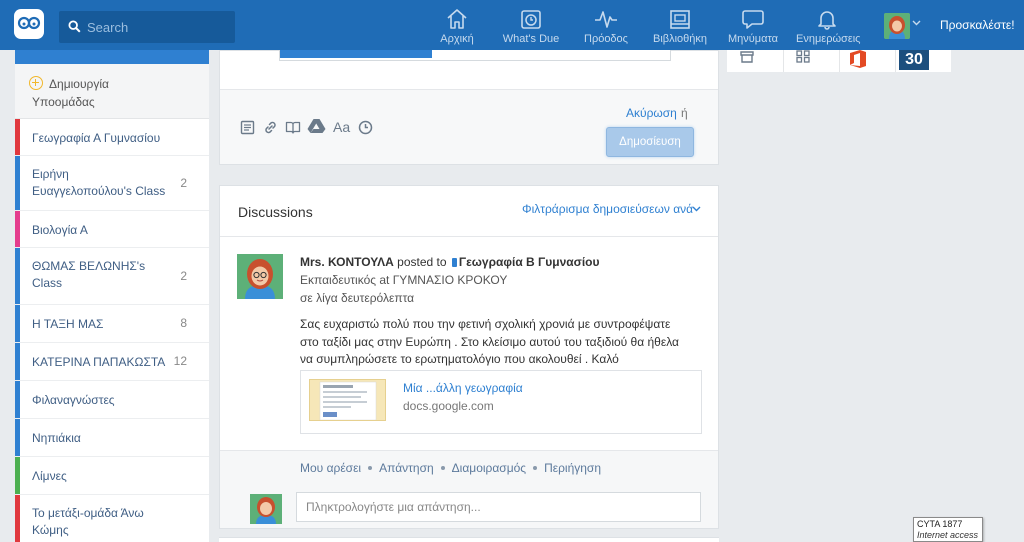 The height and width of the screenshot is (542, 1024). I want to click on reply-input, so click(498, 507).